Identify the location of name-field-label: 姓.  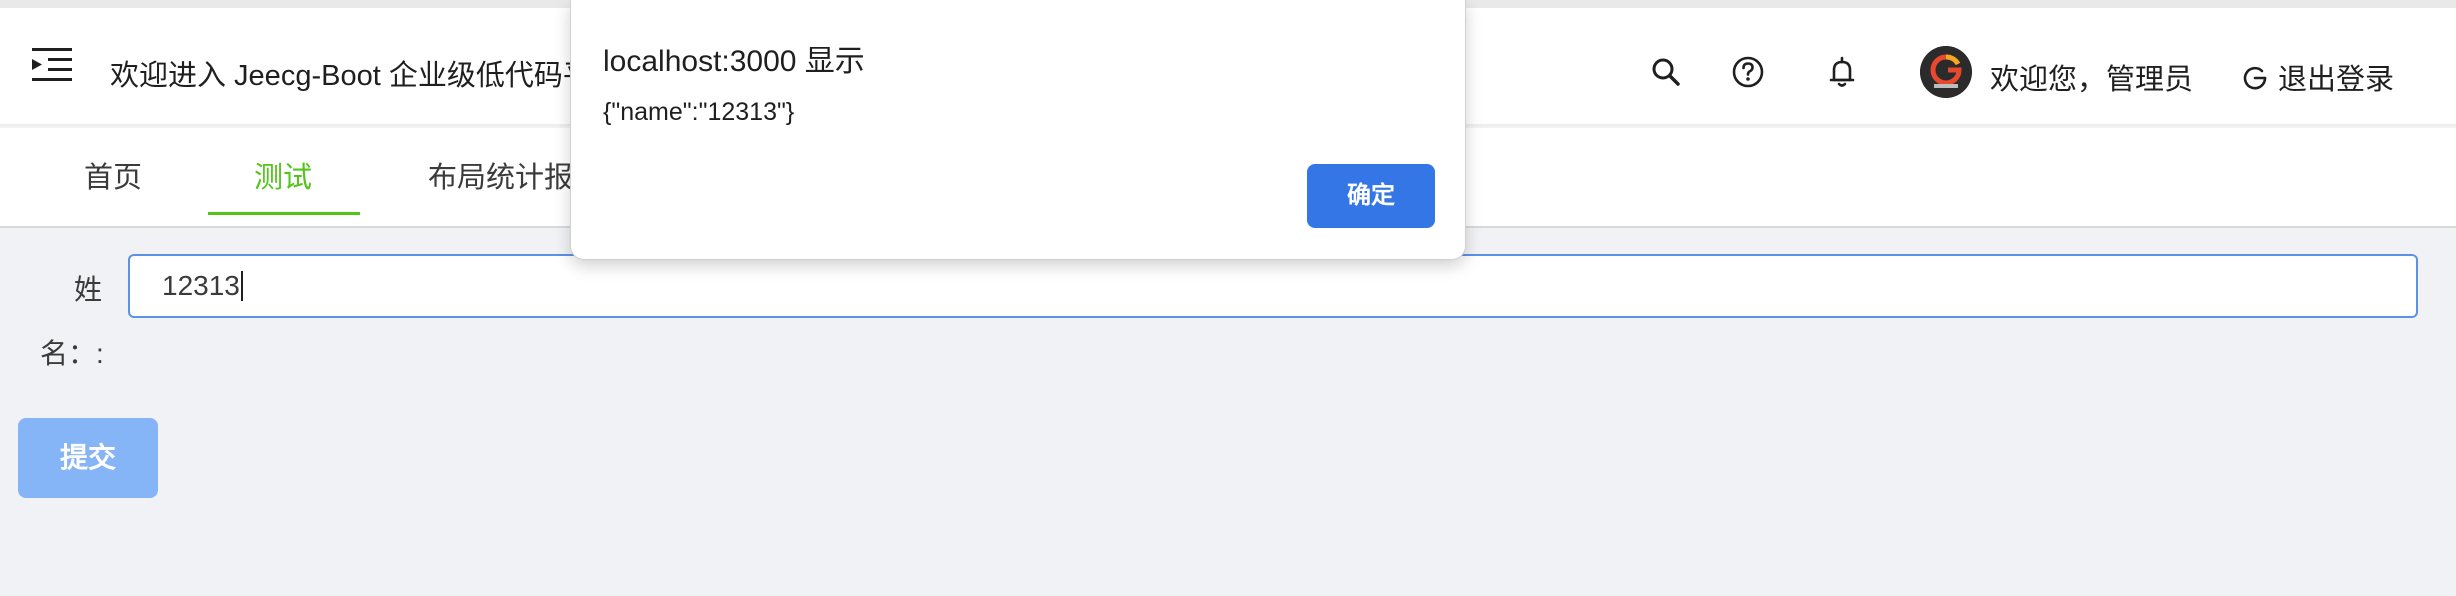
(88, 289).